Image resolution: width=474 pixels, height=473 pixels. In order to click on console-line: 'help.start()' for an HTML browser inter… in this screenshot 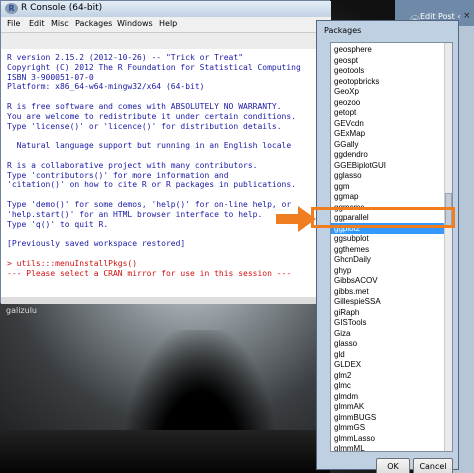, I will do `click(135, 214)`.